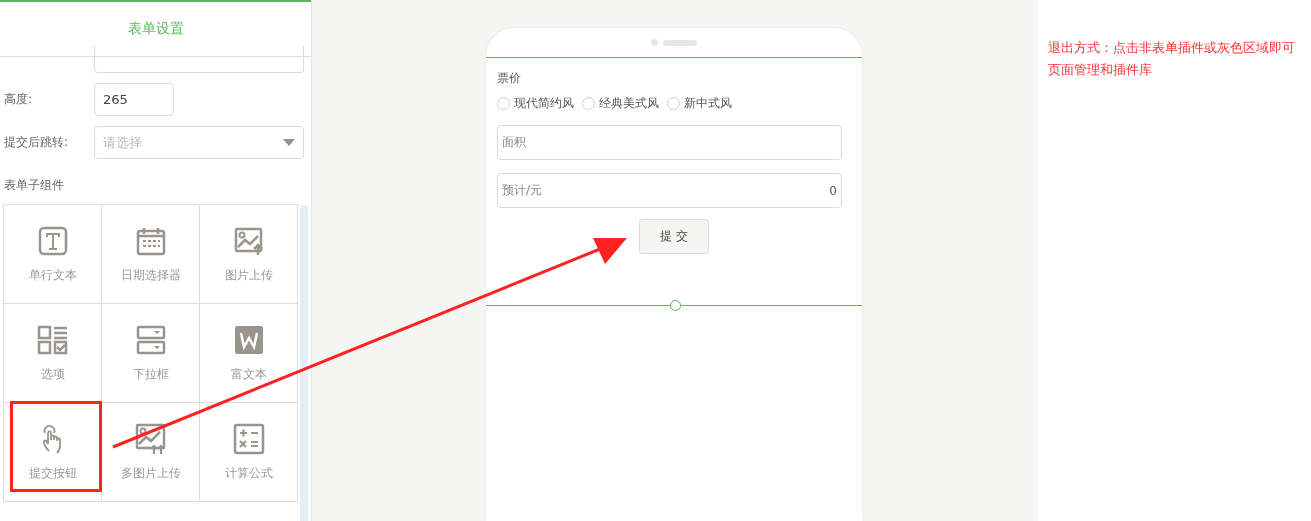  Describe the element at coordinates (52, 374) in the screenshot. I see `component-label: 选项` at that location.